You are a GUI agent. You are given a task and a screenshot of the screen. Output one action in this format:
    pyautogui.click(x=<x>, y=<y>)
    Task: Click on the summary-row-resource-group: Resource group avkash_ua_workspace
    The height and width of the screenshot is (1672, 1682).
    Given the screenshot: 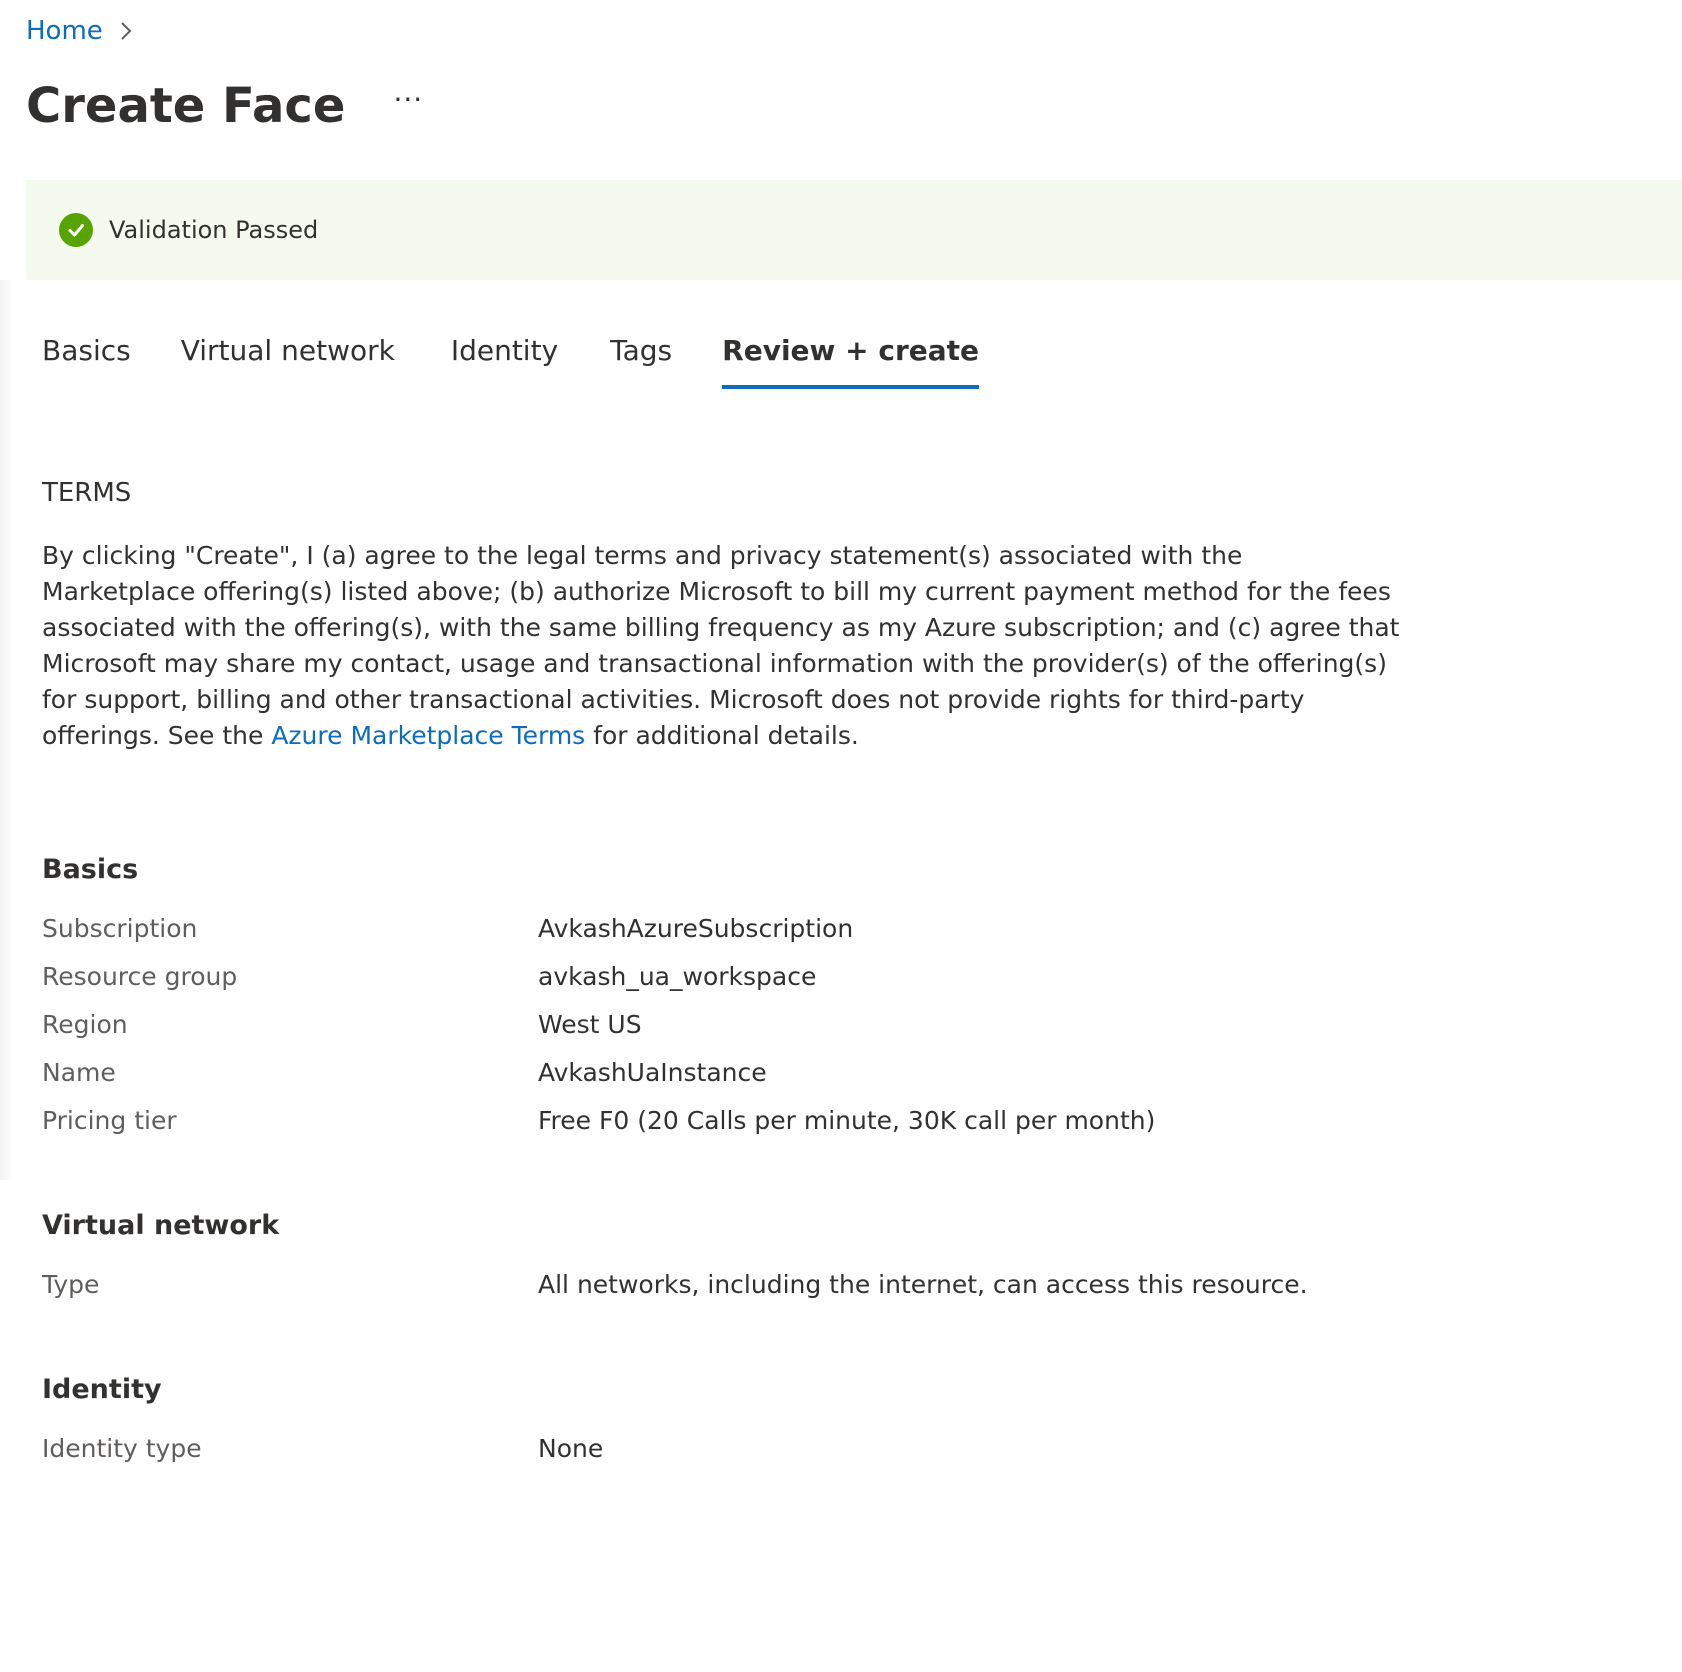 What is the action you would take?
    pyautogui.click(x=842, y=976)
    